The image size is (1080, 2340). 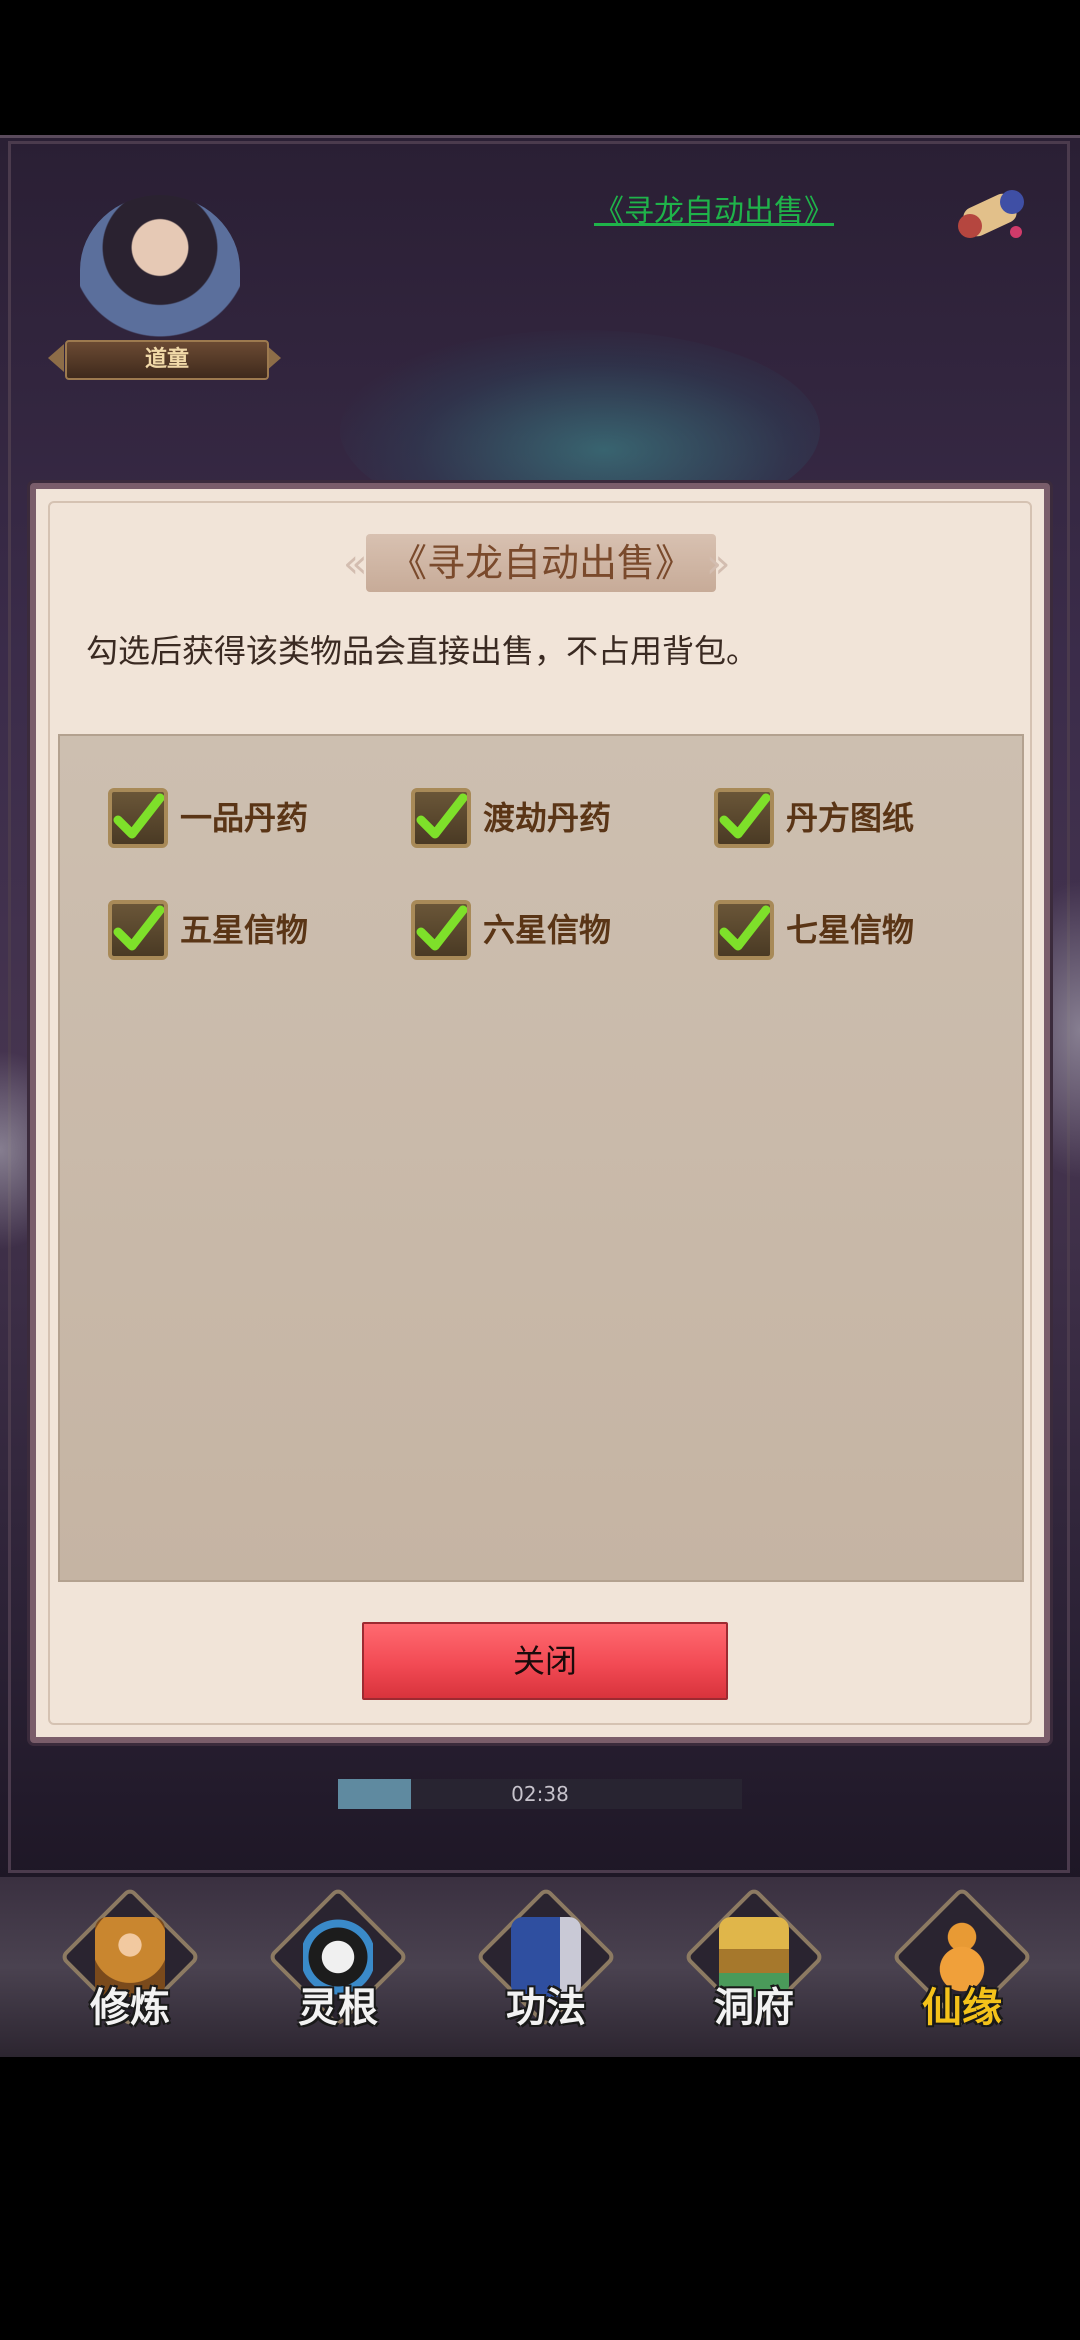 I want to click on nav-item-xiulian: 修炼, so click(x=130, y=1966).